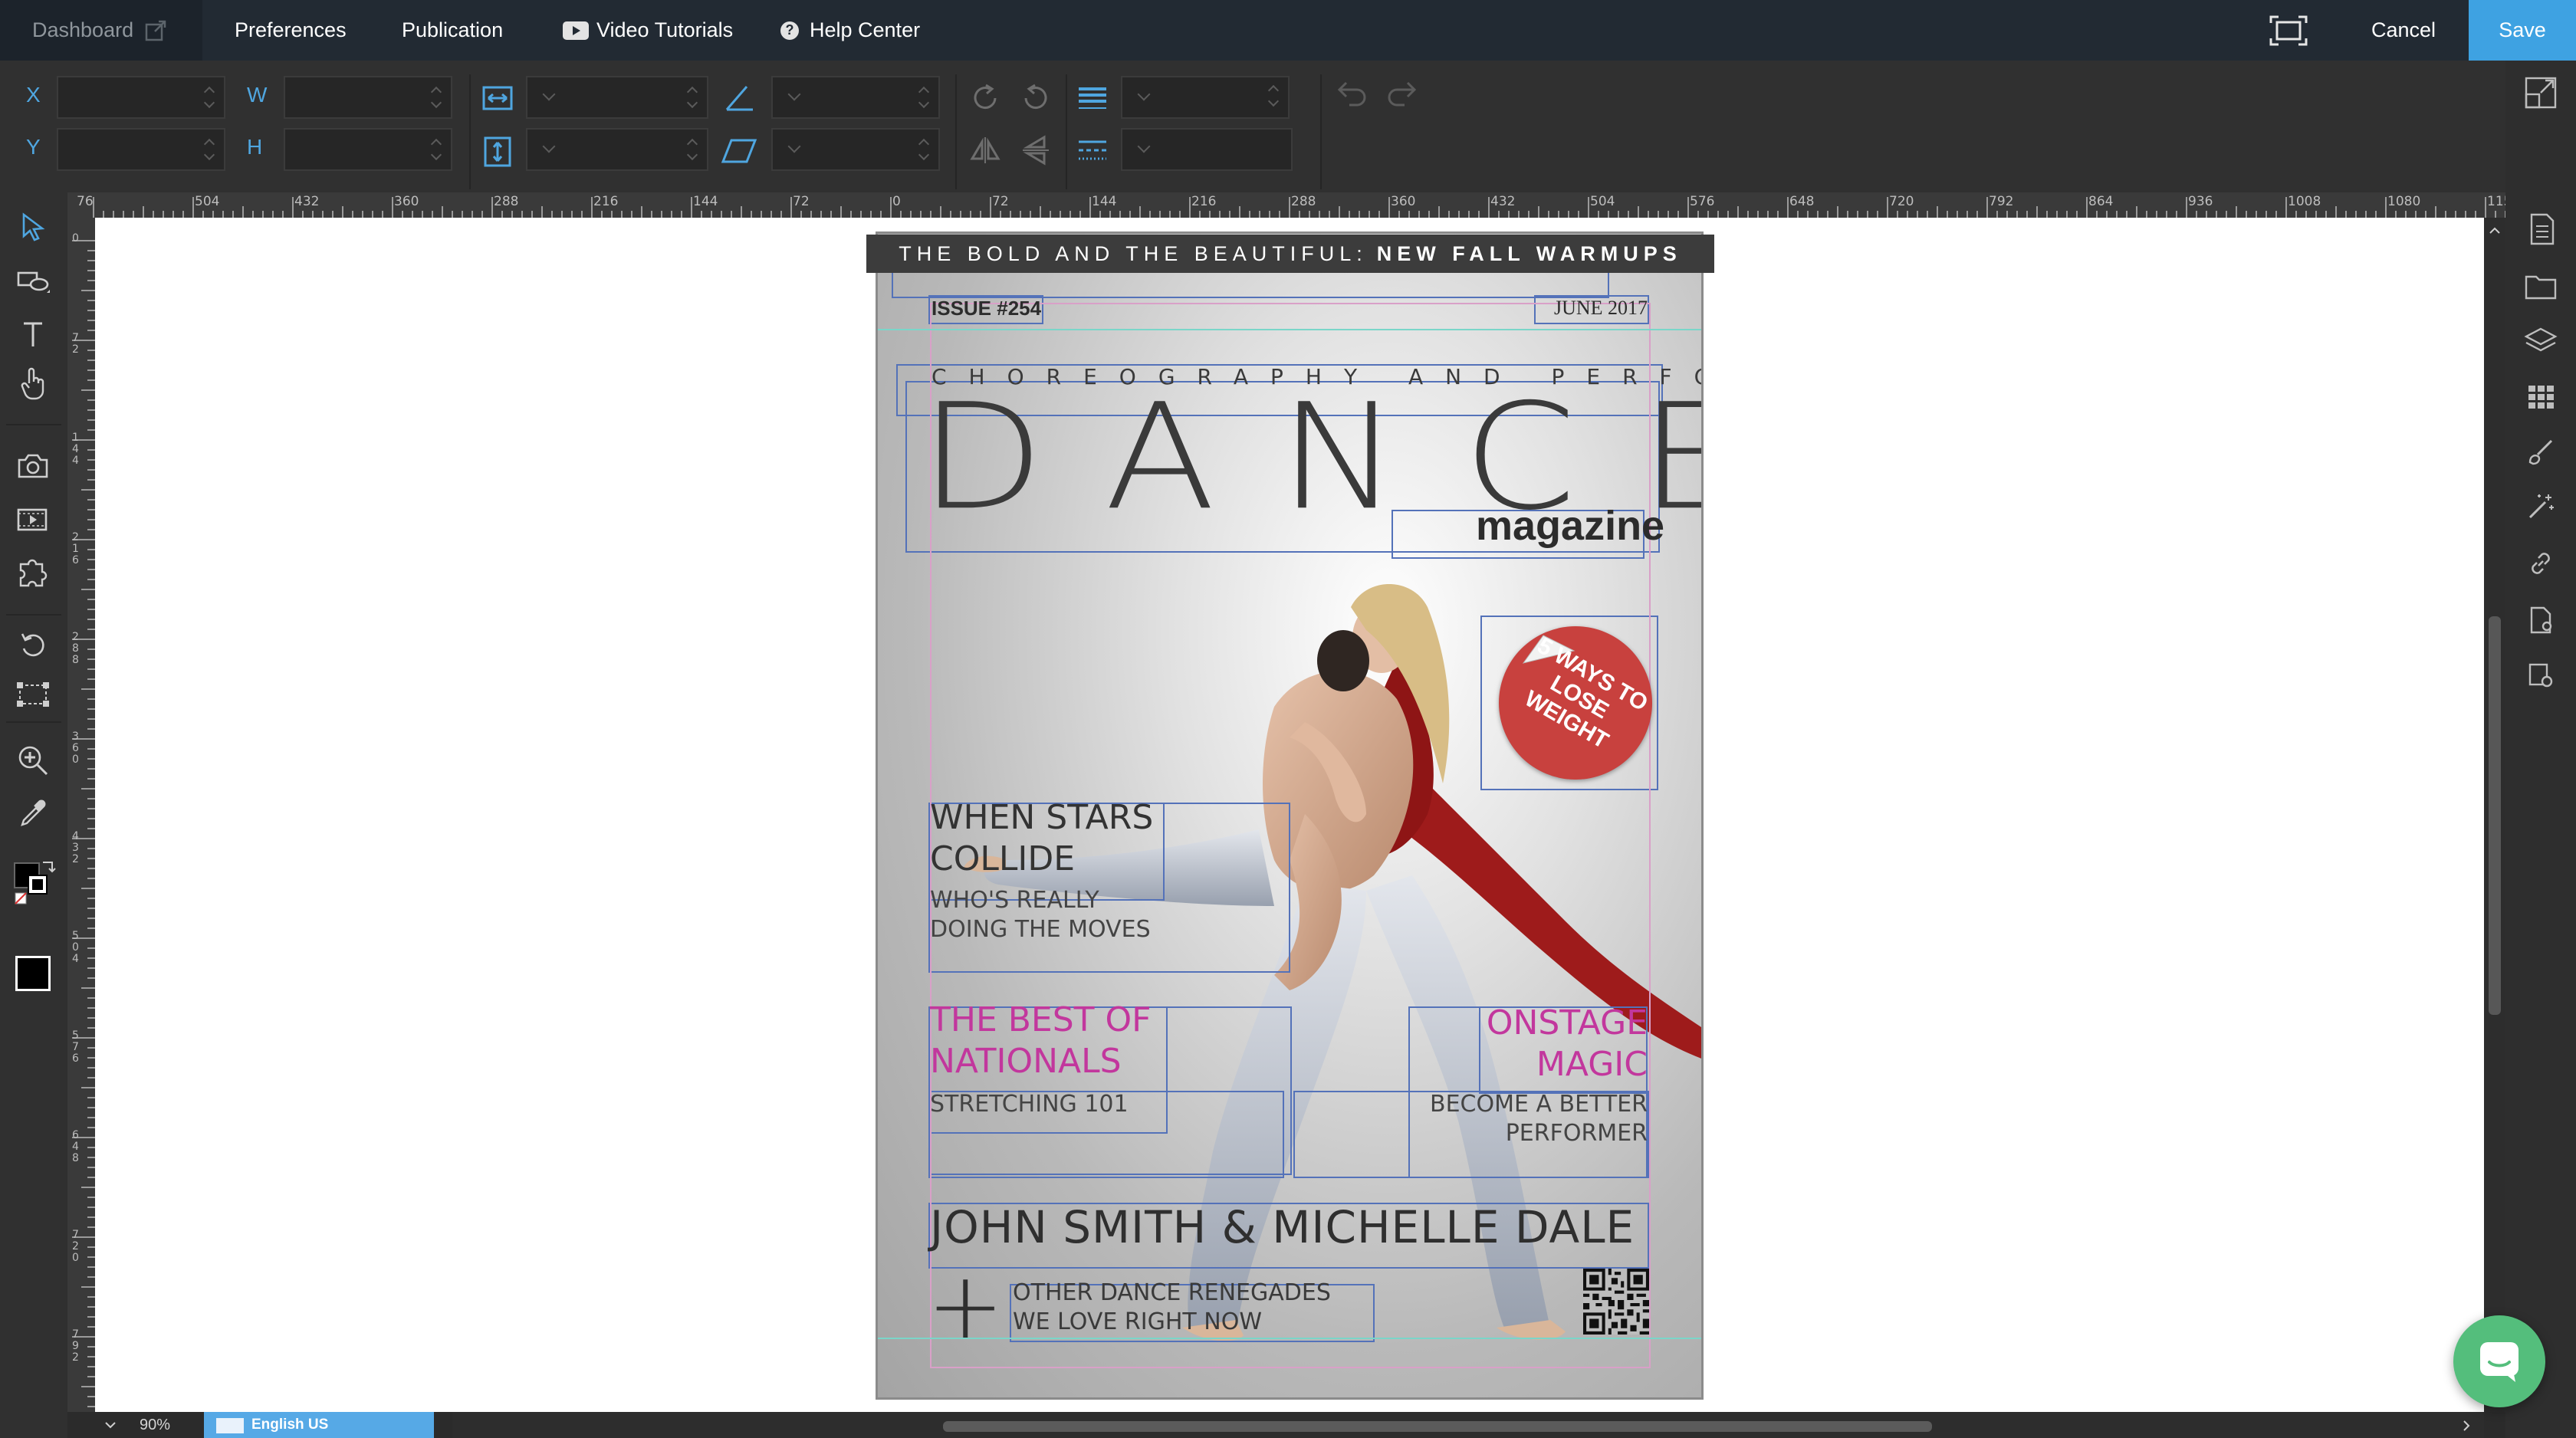  I want to click on stroke-color-swatch, so click(38, 885).